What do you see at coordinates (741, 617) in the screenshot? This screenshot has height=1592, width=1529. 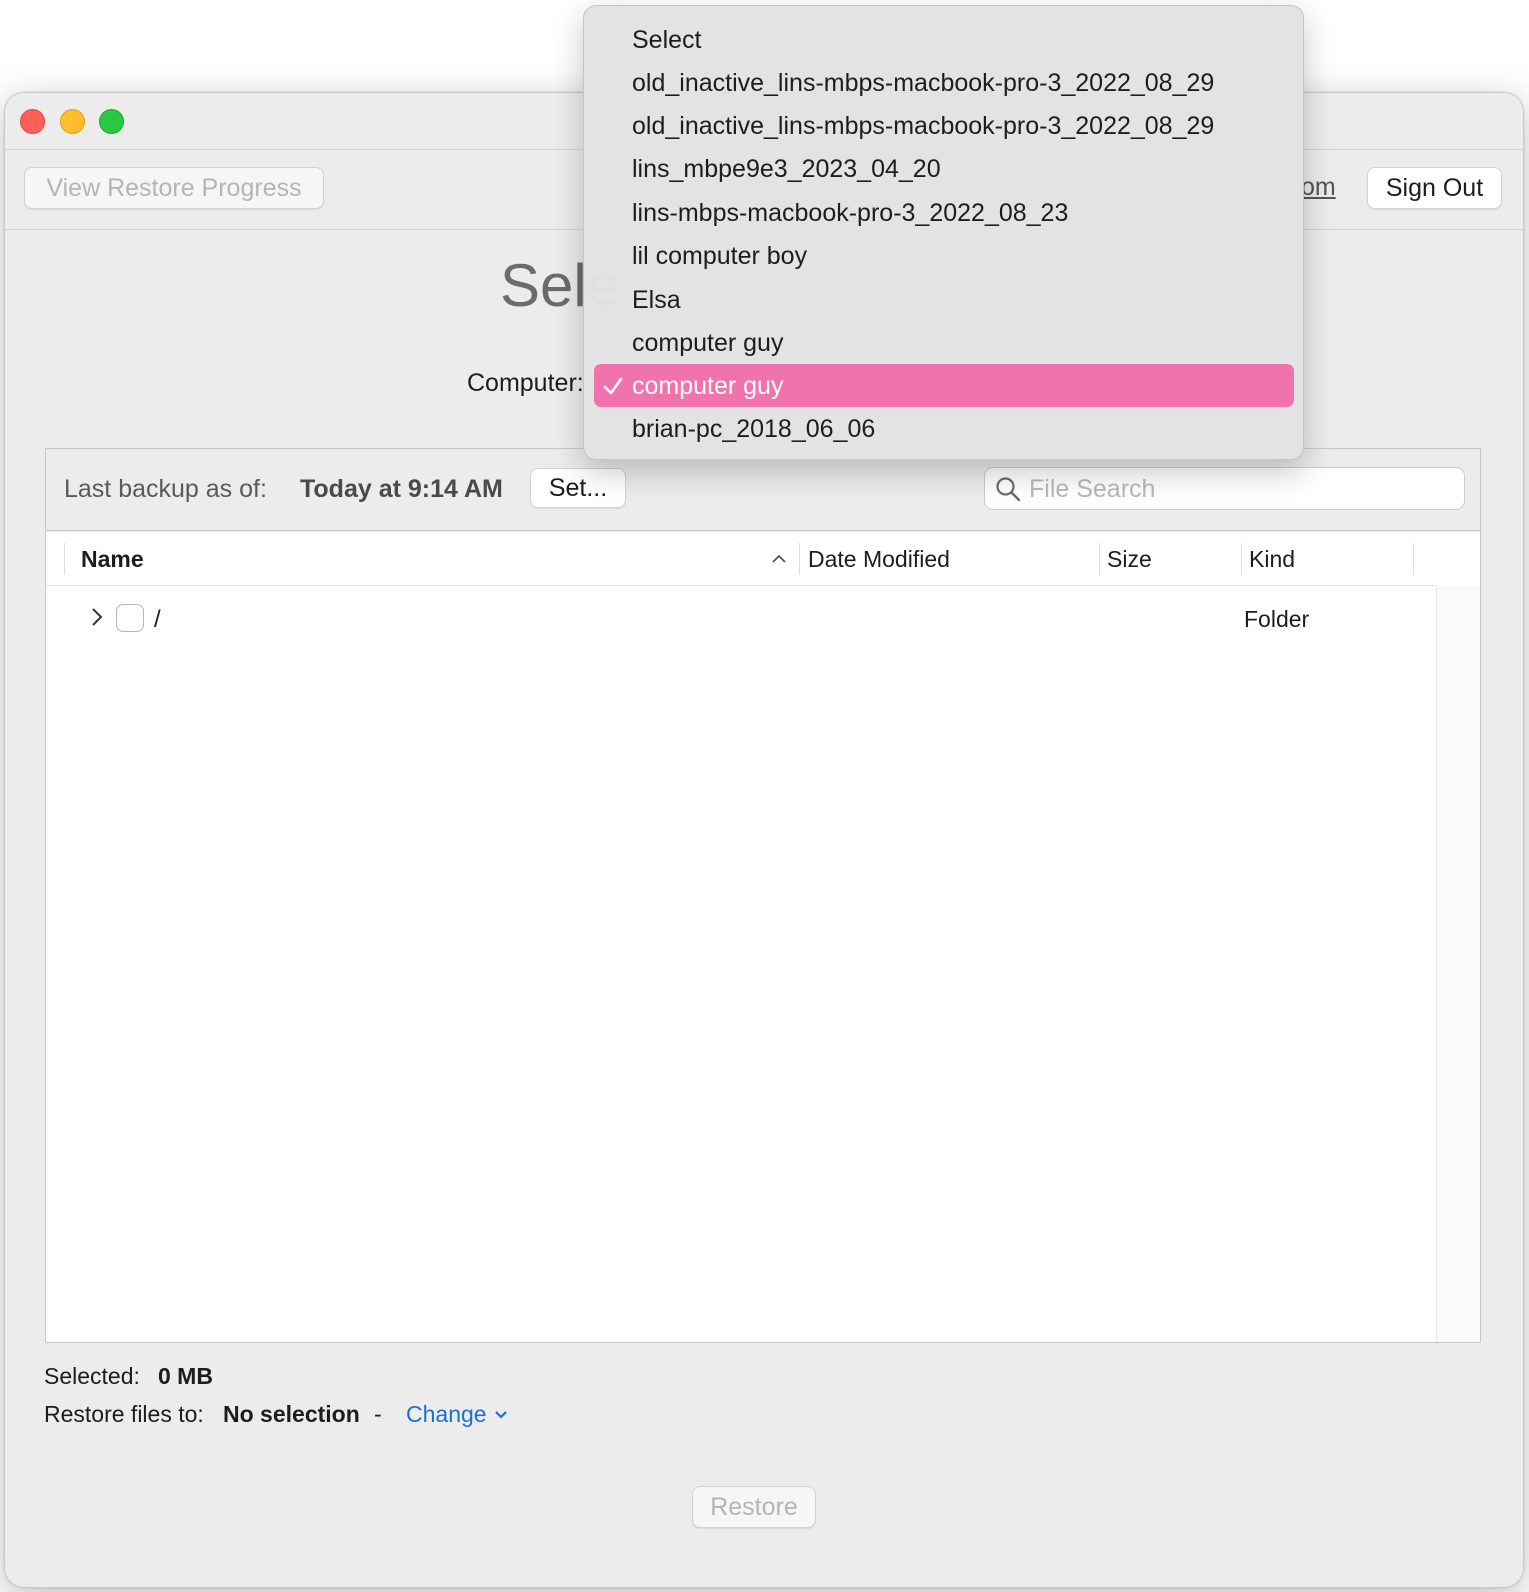 I see `table-row: / Folder` at bounding box center [741, 617].